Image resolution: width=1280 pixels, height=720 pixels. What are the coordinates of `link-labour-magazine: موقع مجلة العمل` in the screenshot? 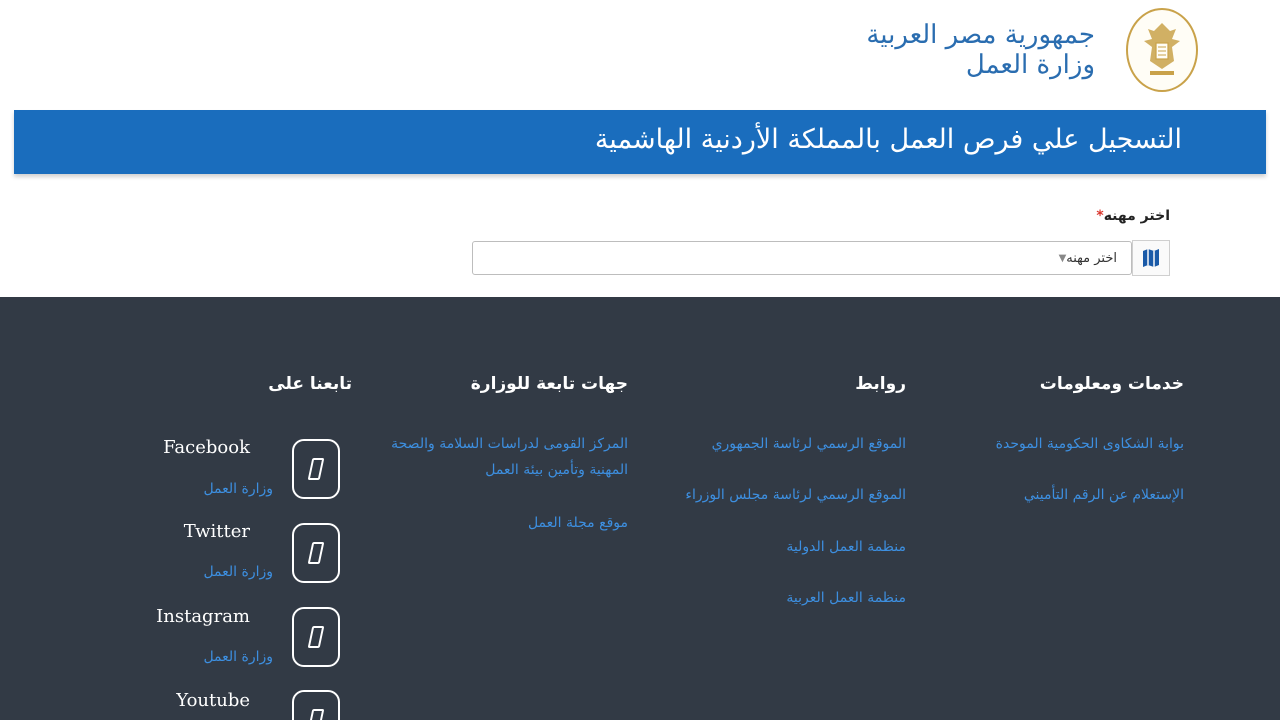 It's located at (578, 523).